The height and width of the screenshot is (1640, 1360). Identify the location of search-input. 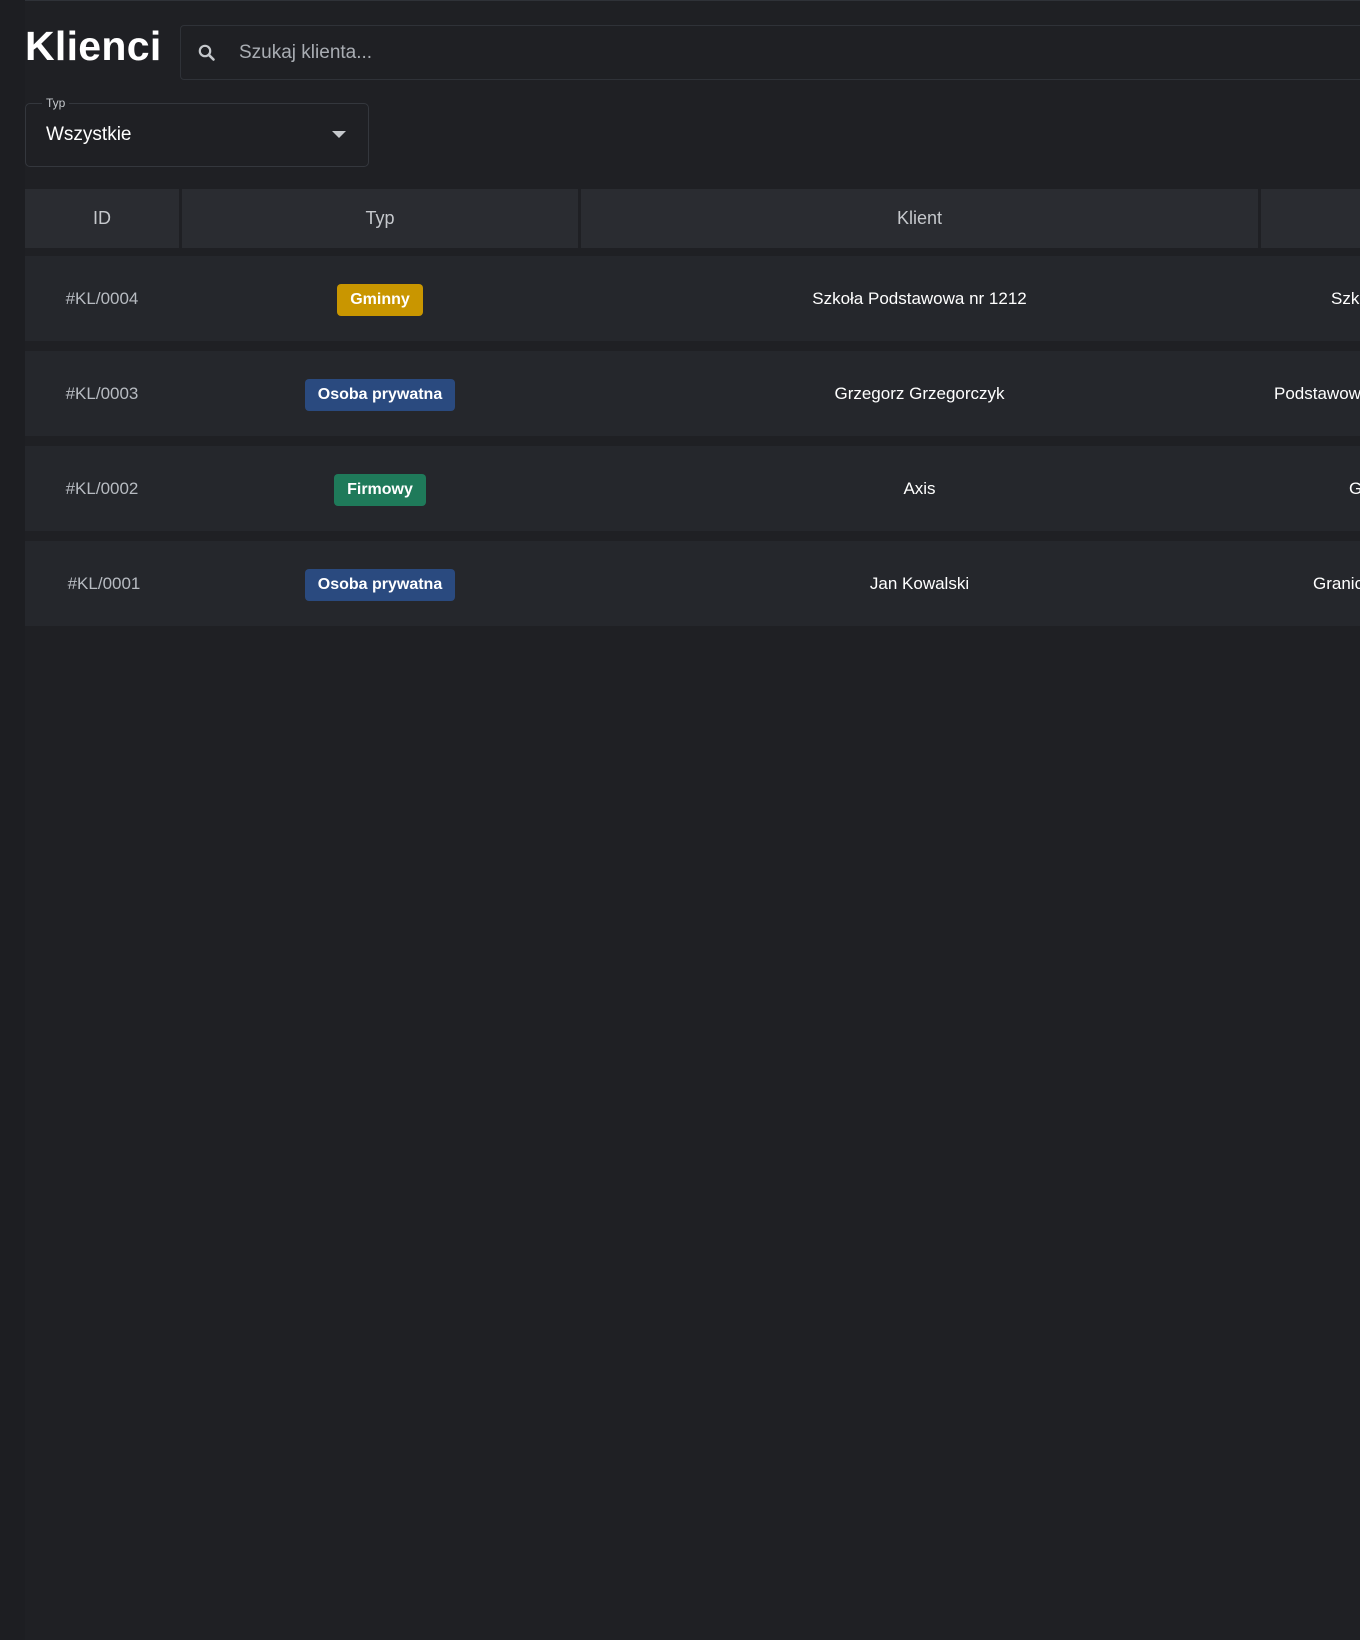
(639, 52).